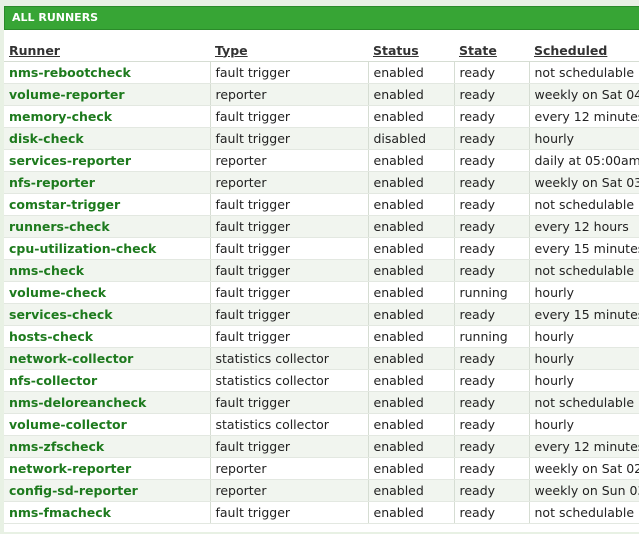 Image resolution: width=639 pixels, height=534 pixels. What do you see at coordinates (107, 182) in the screenshot?
I see `runner-name-link: nfs-reporter` at bounding box center [107, 182].